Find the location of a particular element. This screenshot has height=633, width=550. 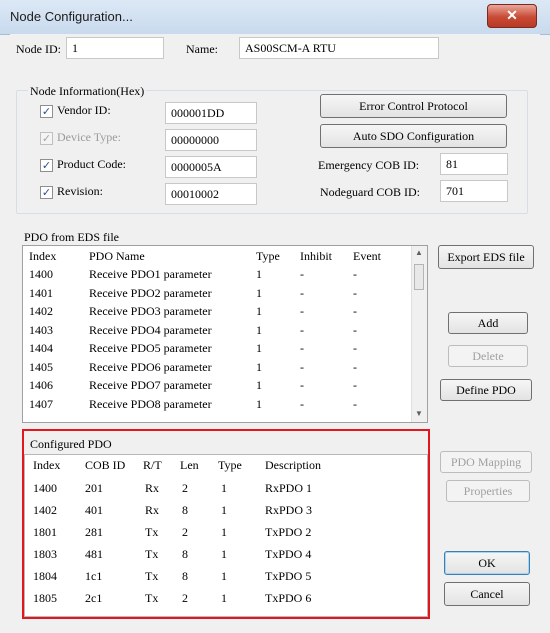

name-value: AS00SCM-A RTU is located at coordinates (290, 48).